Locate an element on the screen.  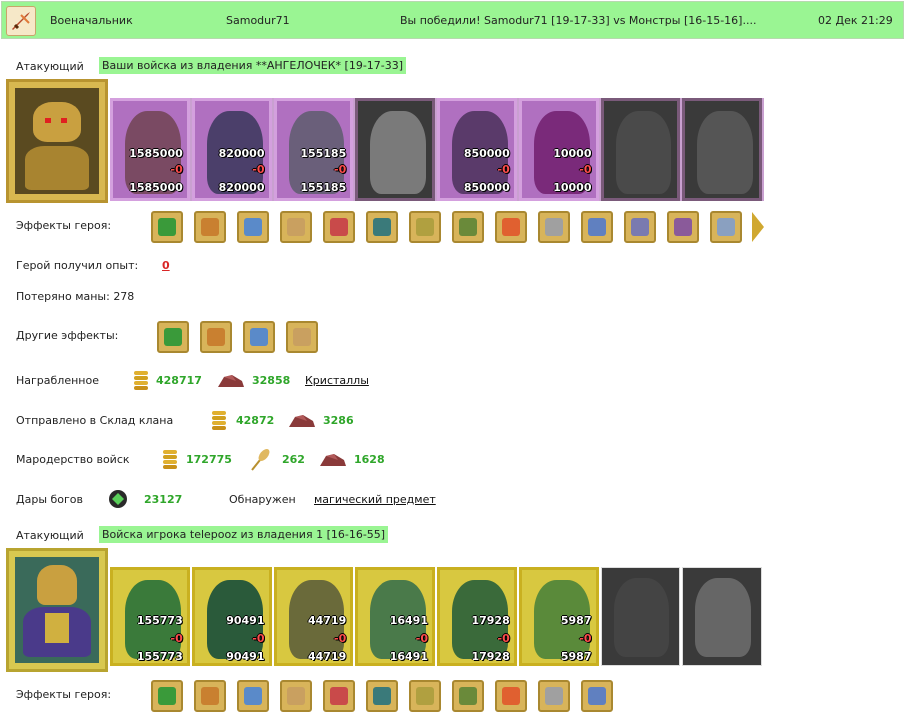
unit-card: 850000 -0 850000 is located at coordinates (477, 149).